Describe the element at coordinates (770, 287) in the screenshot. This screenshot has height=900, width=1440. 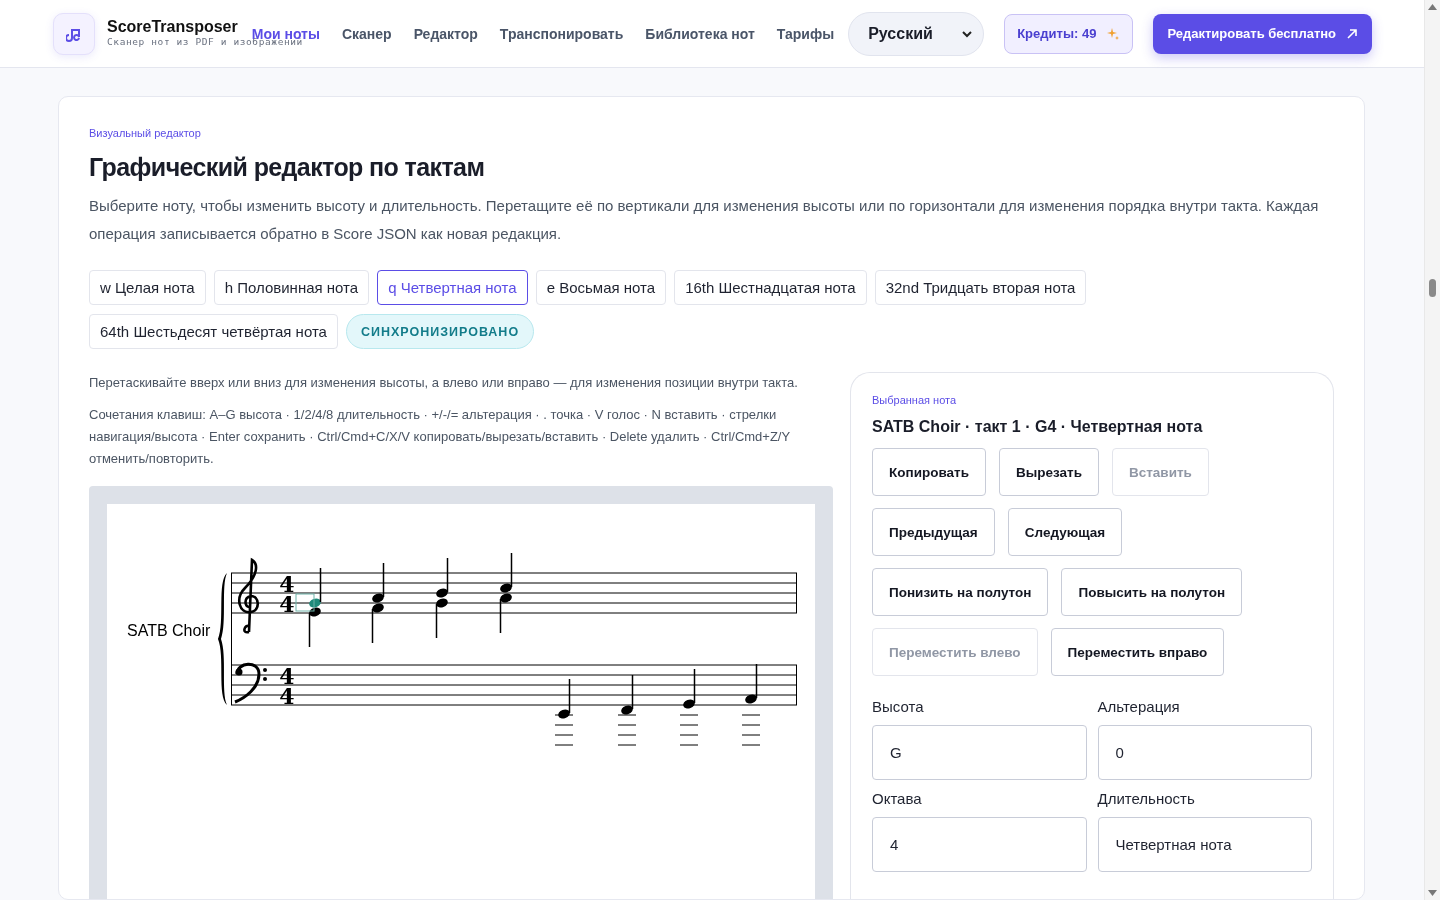
I see `duration-chip: 16th Шестнадцатая нота` at that location.